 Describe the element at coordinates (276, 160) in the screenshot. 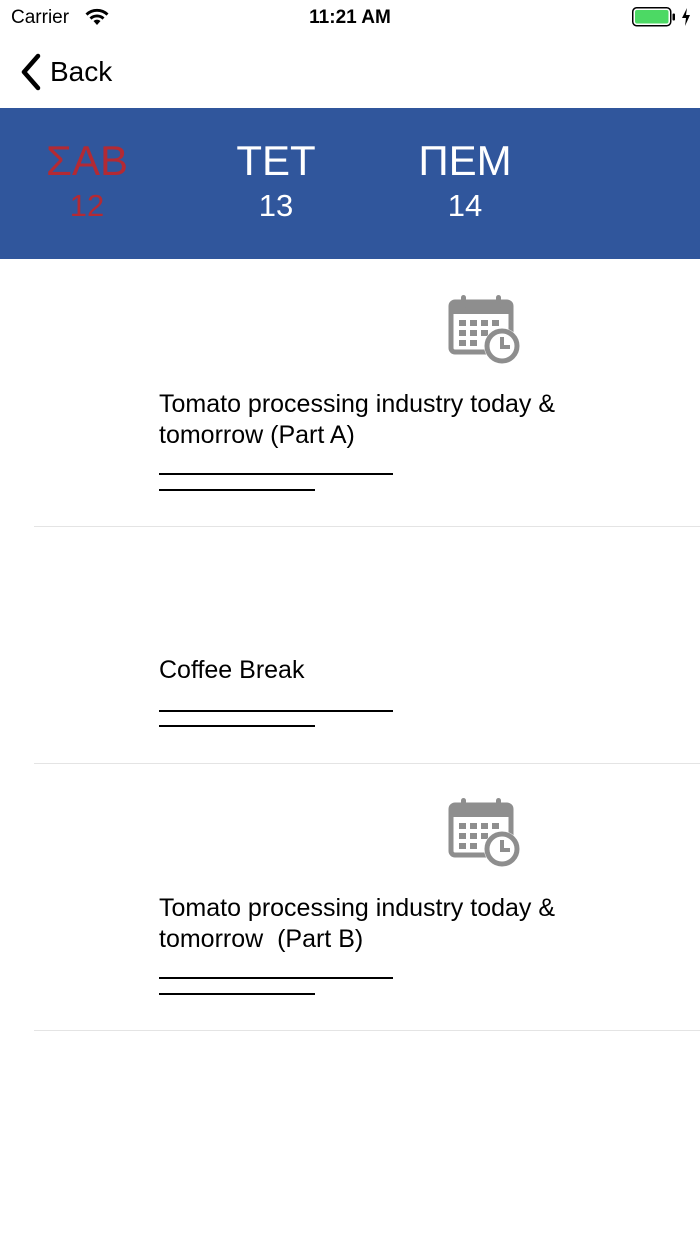

I see `day-name: ΤΕΤ` at that location.